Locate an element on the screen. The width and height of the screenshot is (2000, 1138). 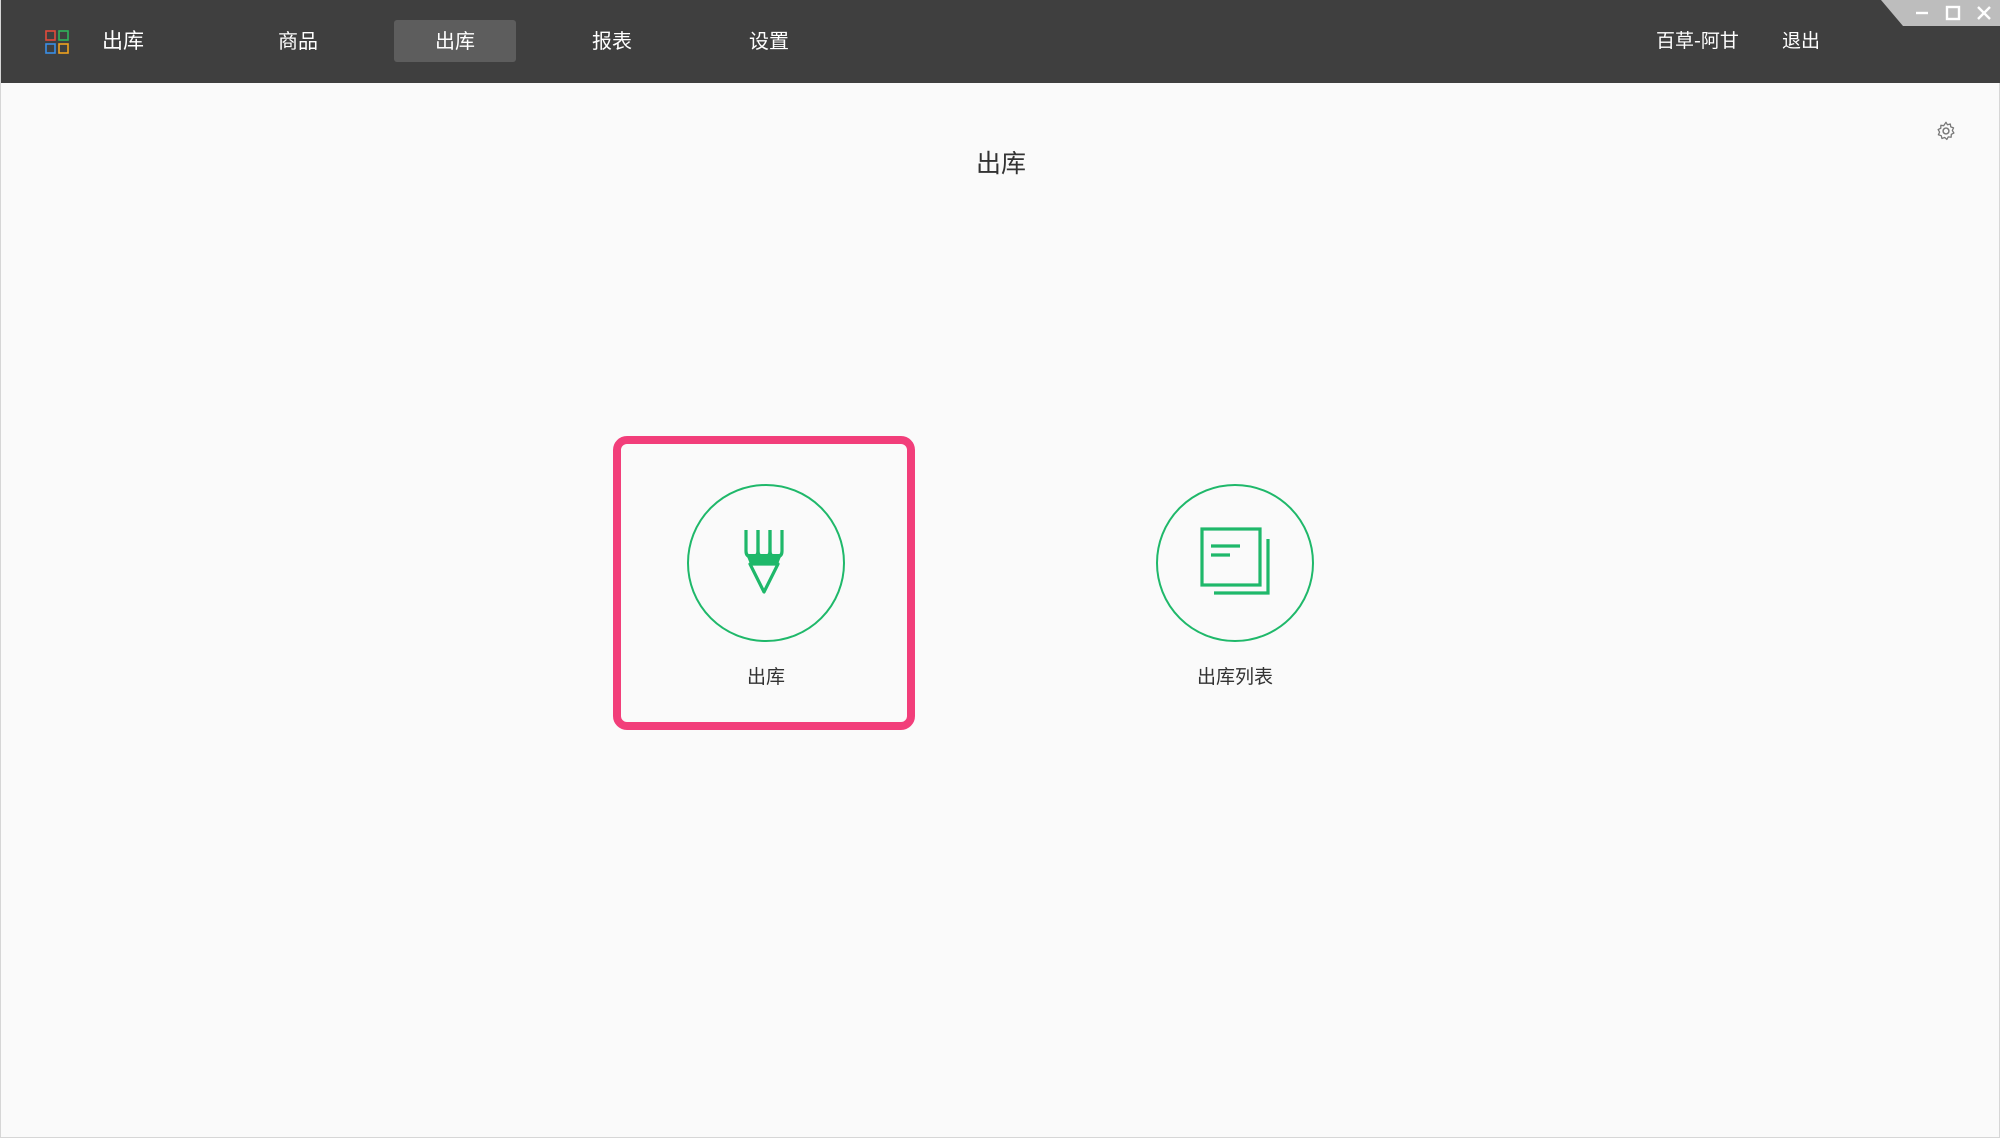
nav-tab-outbound: 出库 is located at coordinates (455, 41).